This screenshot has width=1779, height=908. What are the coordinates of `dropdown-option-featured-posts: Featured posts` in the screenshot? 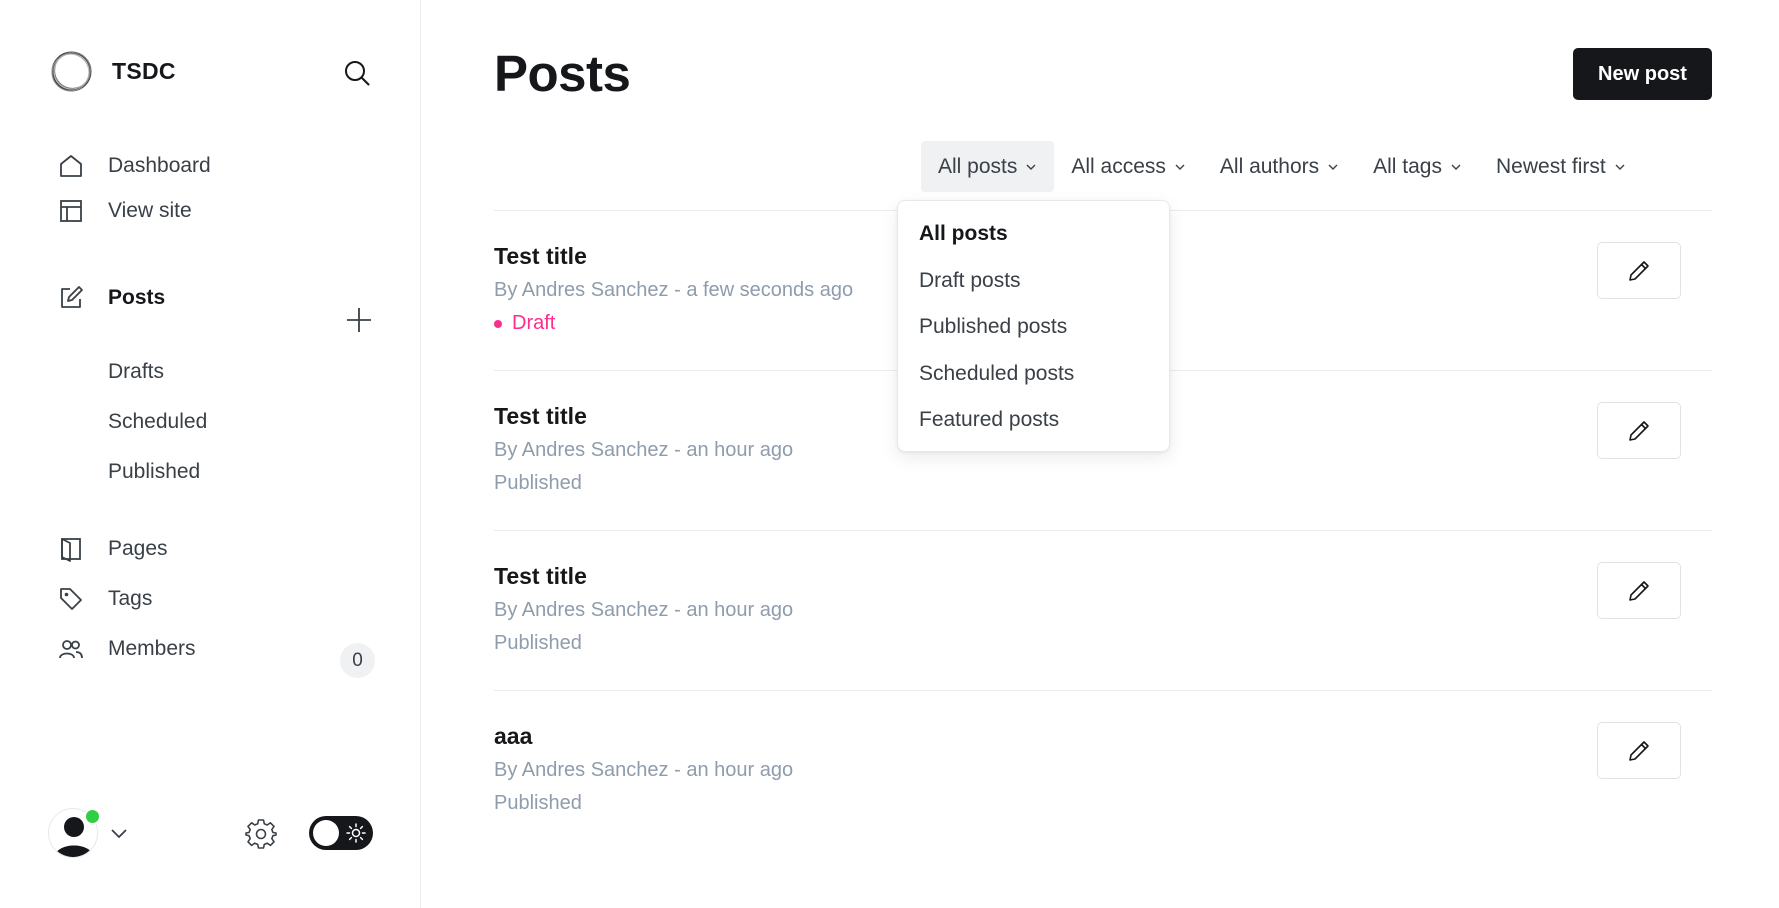 It's located at (1033, 420).